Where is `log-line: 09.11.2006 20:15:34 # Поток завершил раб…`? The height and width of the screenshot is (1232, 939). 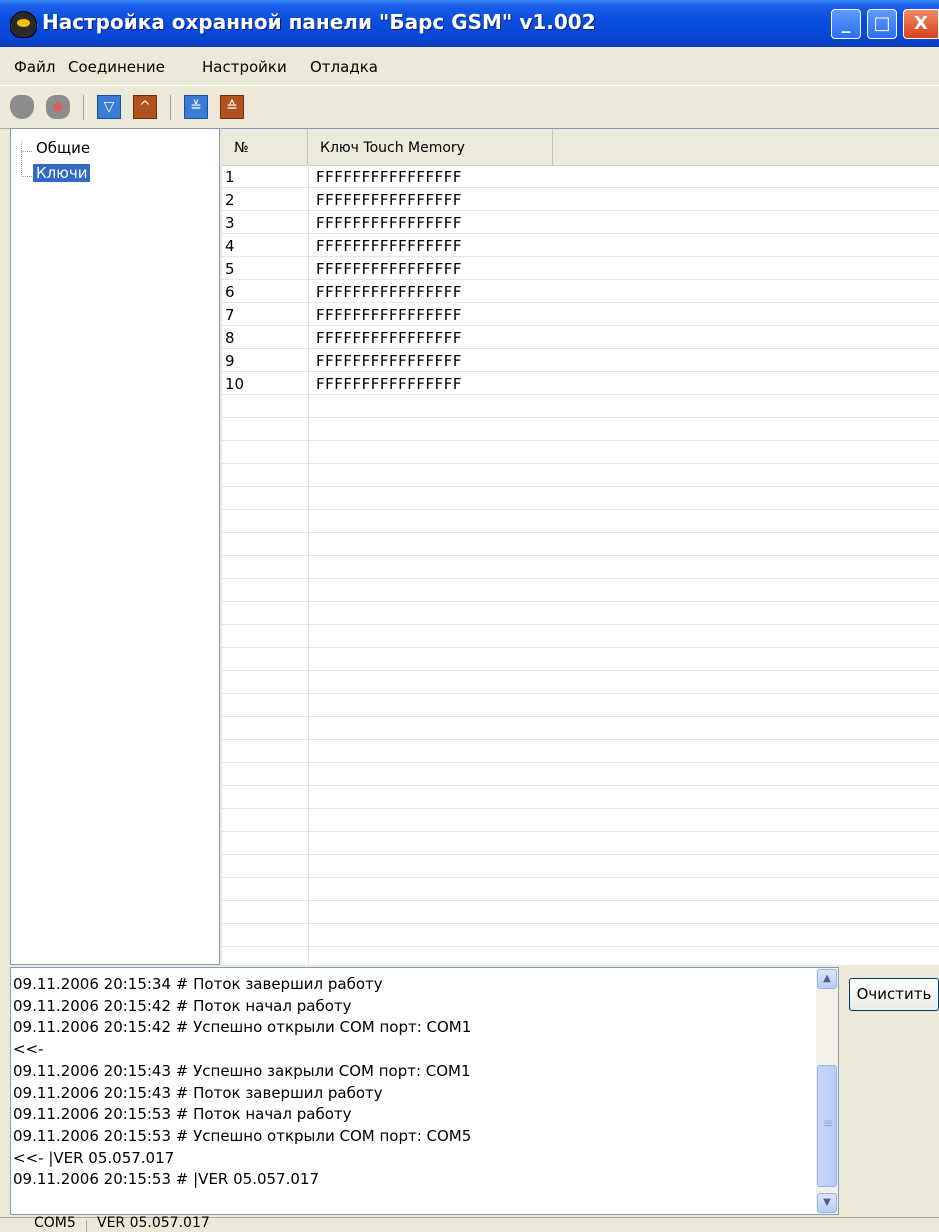
log-line: 09.11.2006 20:15:34 # Поток завершил раб… is located at coordinates (198, 984).